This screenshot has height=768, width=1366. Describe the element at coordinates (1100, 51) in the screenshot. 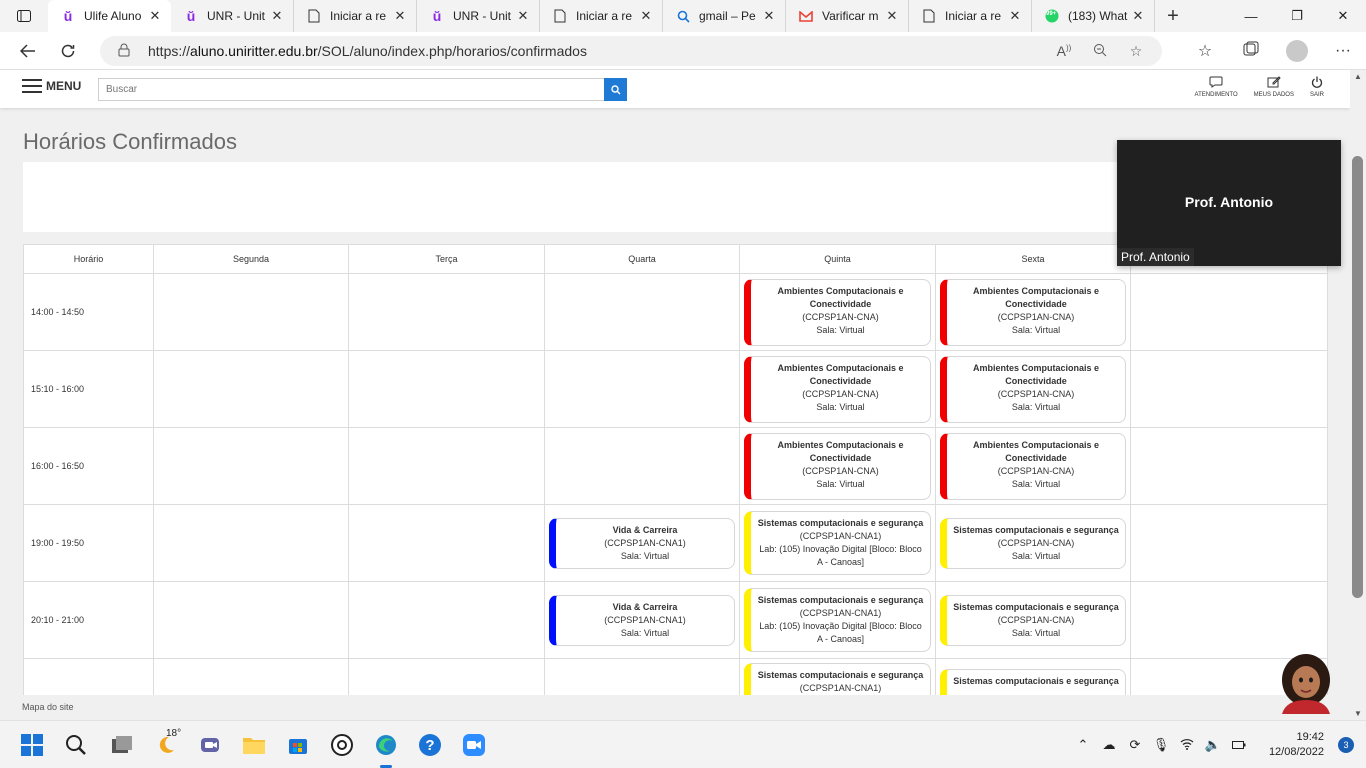

I see `zoom-icon` at that location.